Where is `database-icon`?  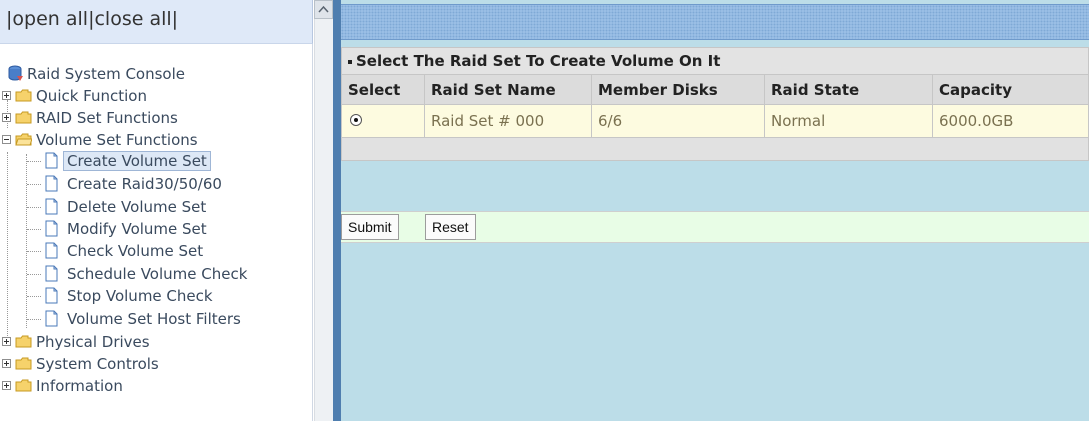 database-icon is located at coordinates (15, 73).